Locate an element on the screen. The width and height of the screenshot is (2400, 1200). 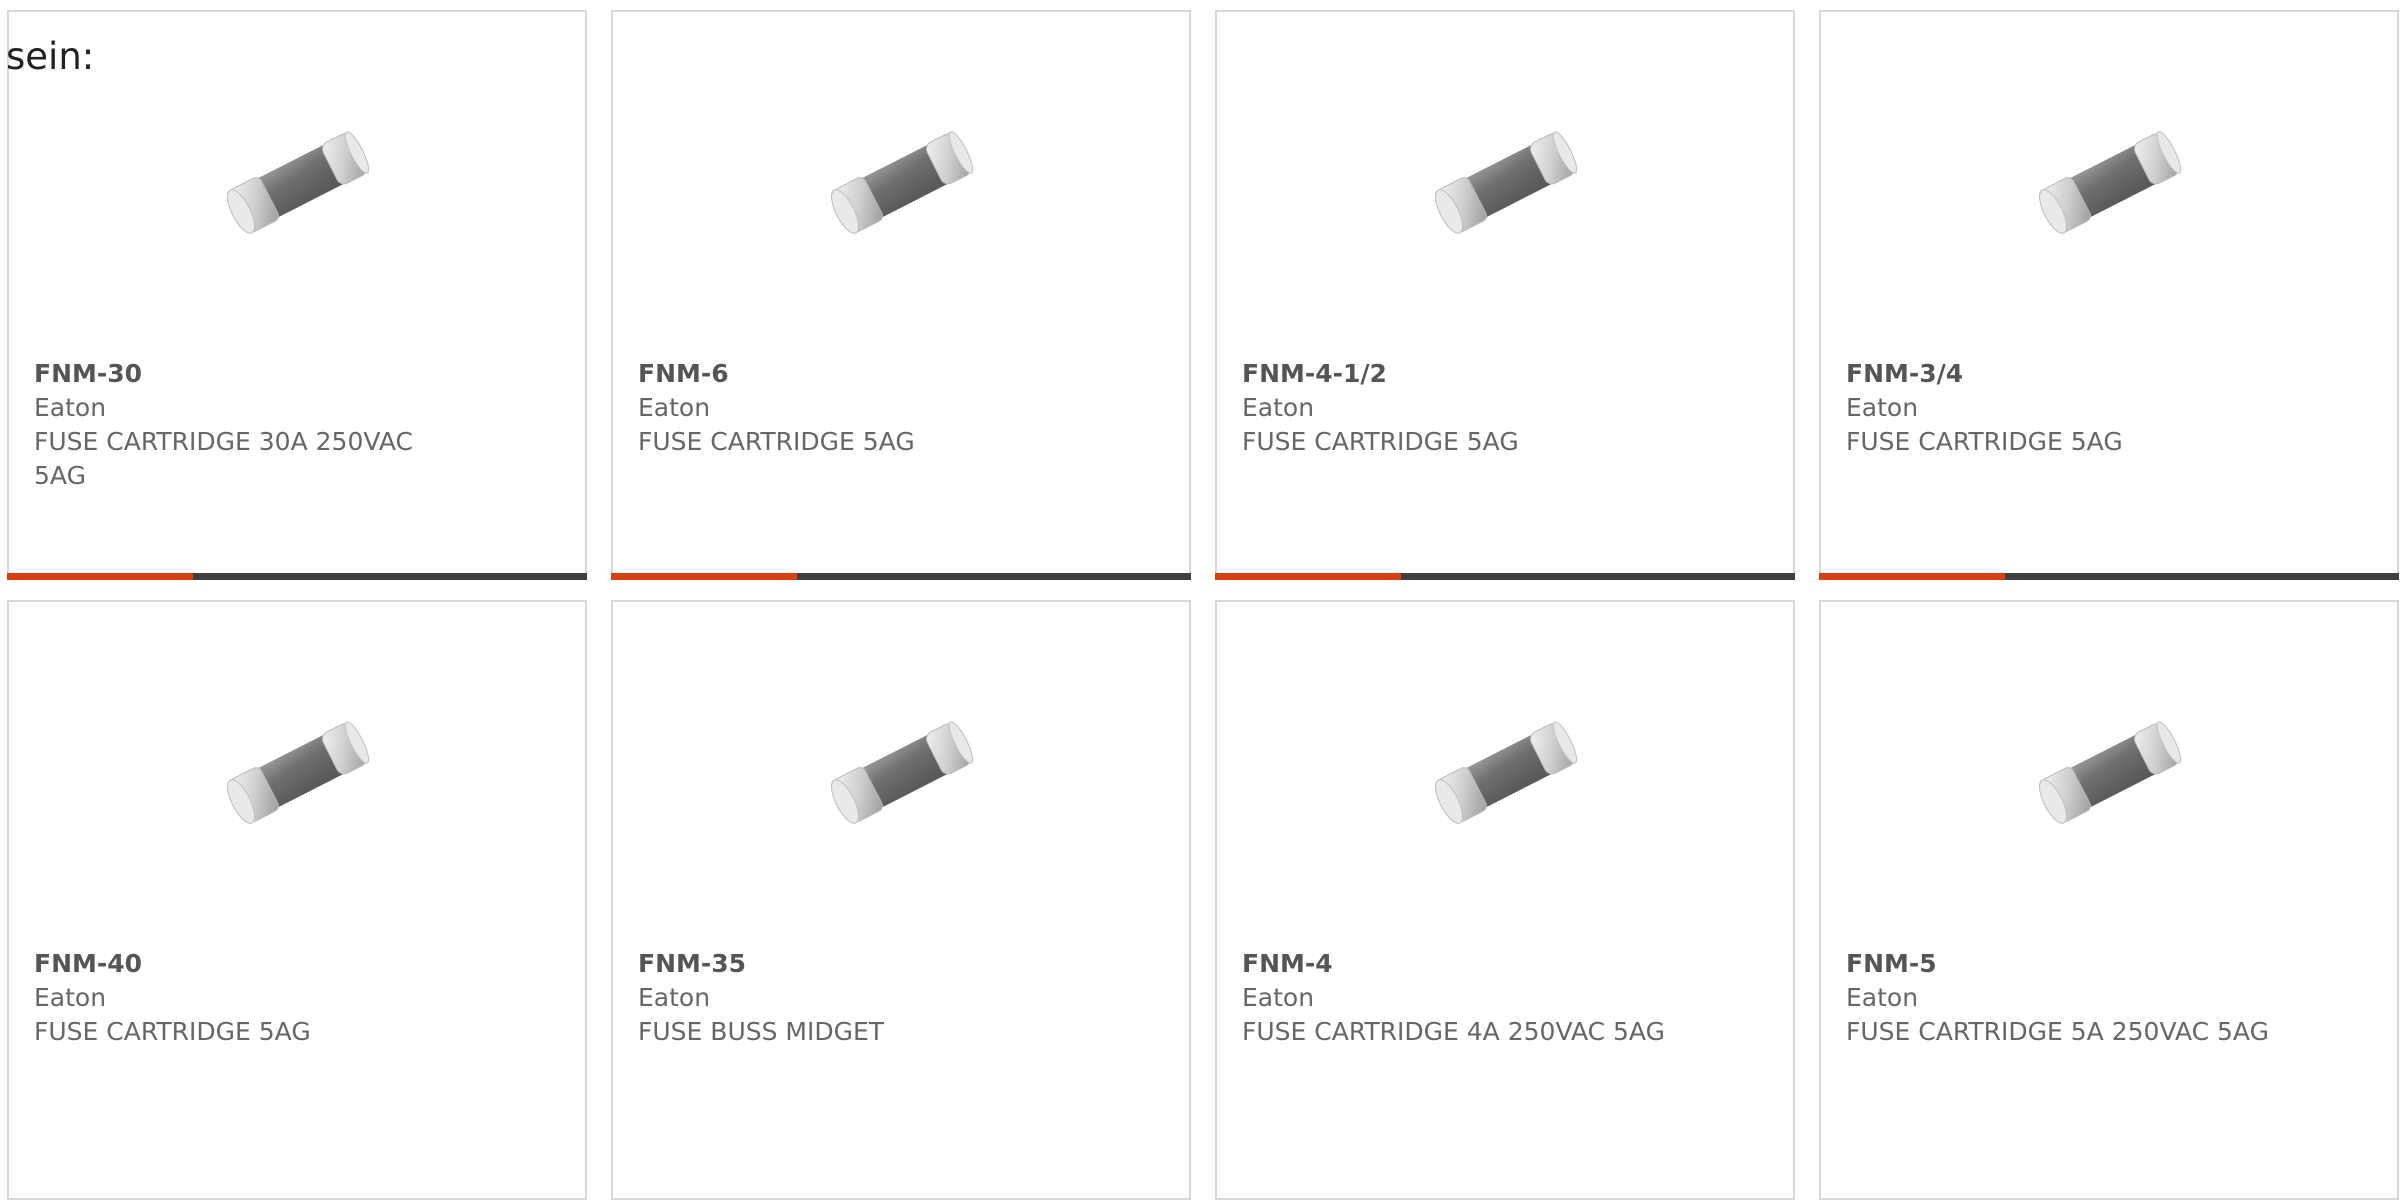
part-number: FNM-6 is located at coordinates (898, 374).